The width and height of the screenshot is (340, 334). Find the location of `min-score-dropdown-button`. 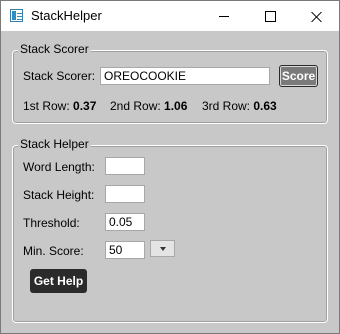

min-score-dropdown-button is located at coordinates (162, 248).